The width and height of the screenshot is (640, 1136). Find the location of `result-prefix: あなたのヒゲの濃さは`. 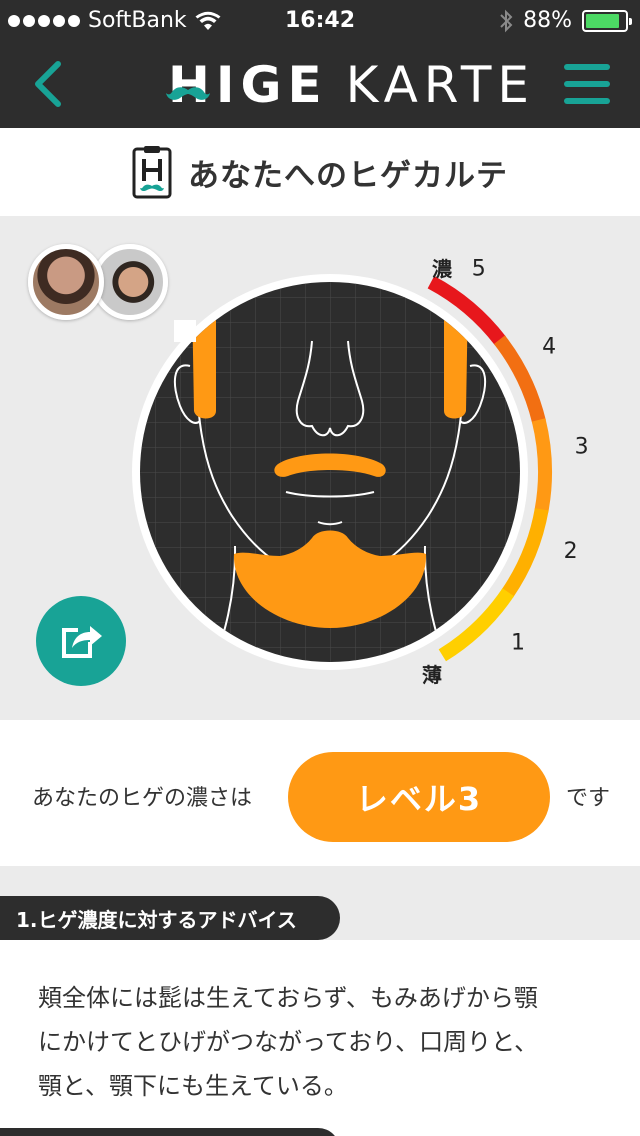

result-prefix: あなたのヒゲの濃さは is located at coordinates (142, 798).